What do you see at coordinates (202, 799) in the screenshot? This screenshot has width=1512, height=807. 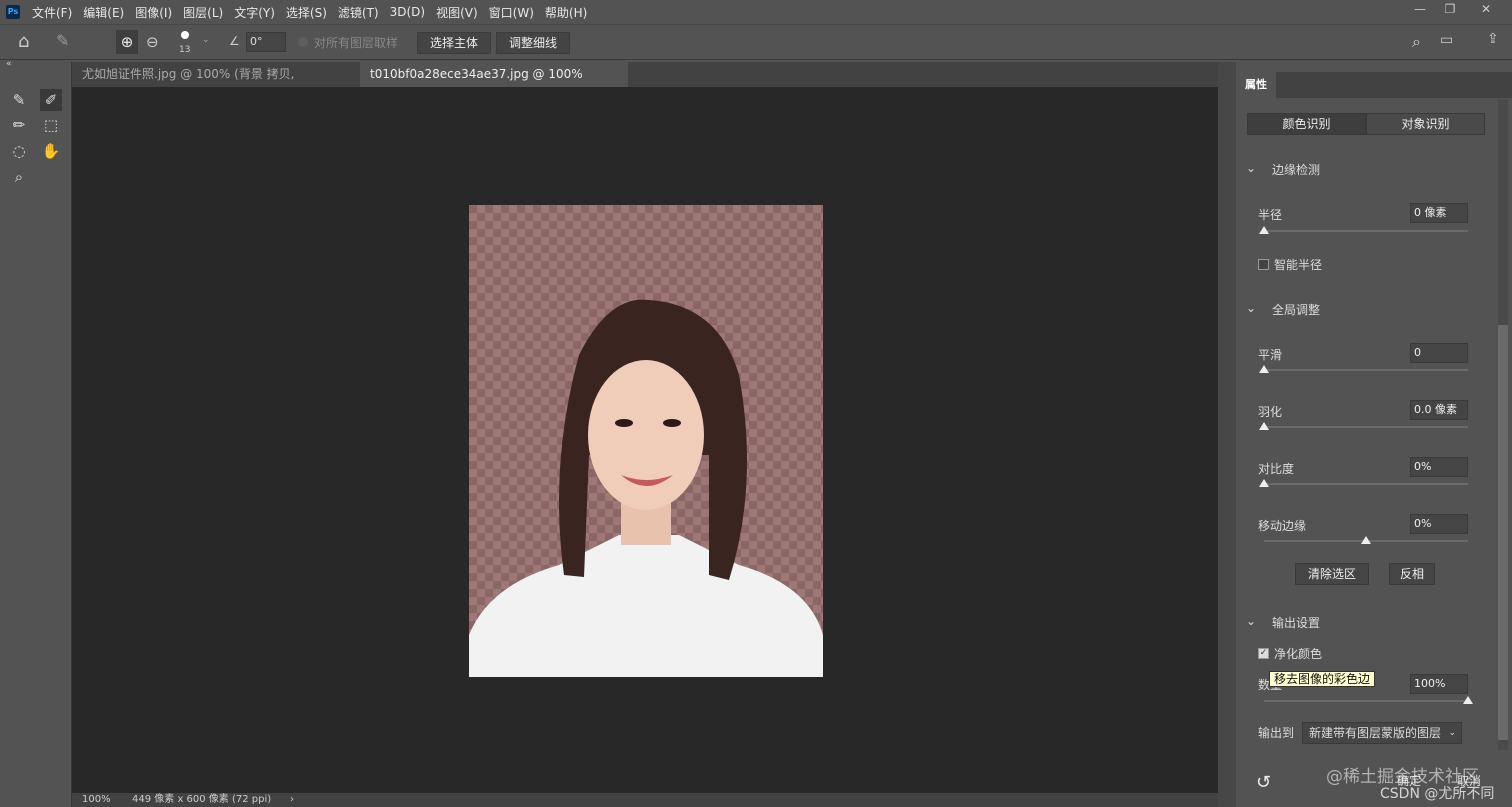 I see `document-dimensions: 449 像素 x 600 像素 (72 ppi)` at bounding box center [202, 799].